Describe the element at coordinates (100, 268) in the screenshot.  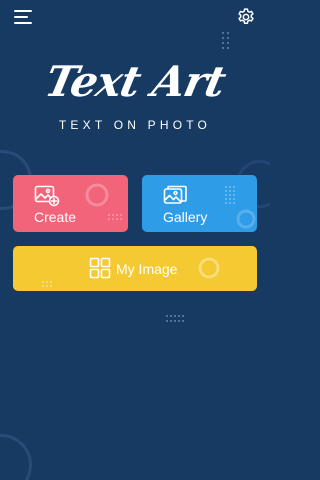
I see `grid-icon` at that location.